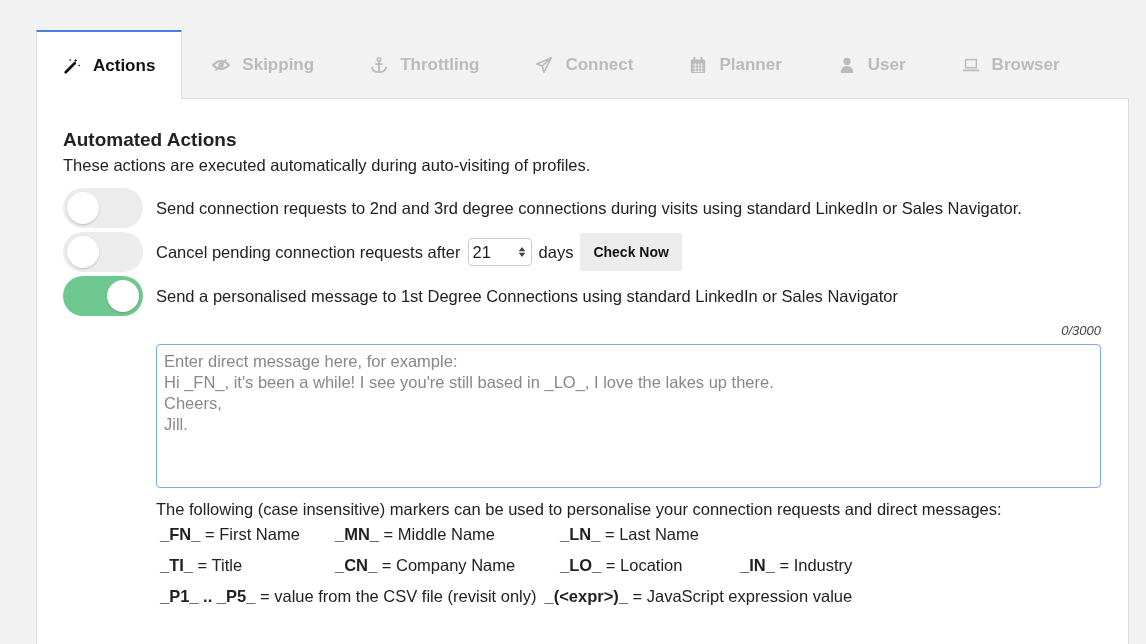 This screenshot has width=1146, height=644. What do you see at coordinates (699, 596) in the screenshot?
I see `marker-definition: _(<expr>)_ = JavaScript expression value` at bounding box center [699, 596].